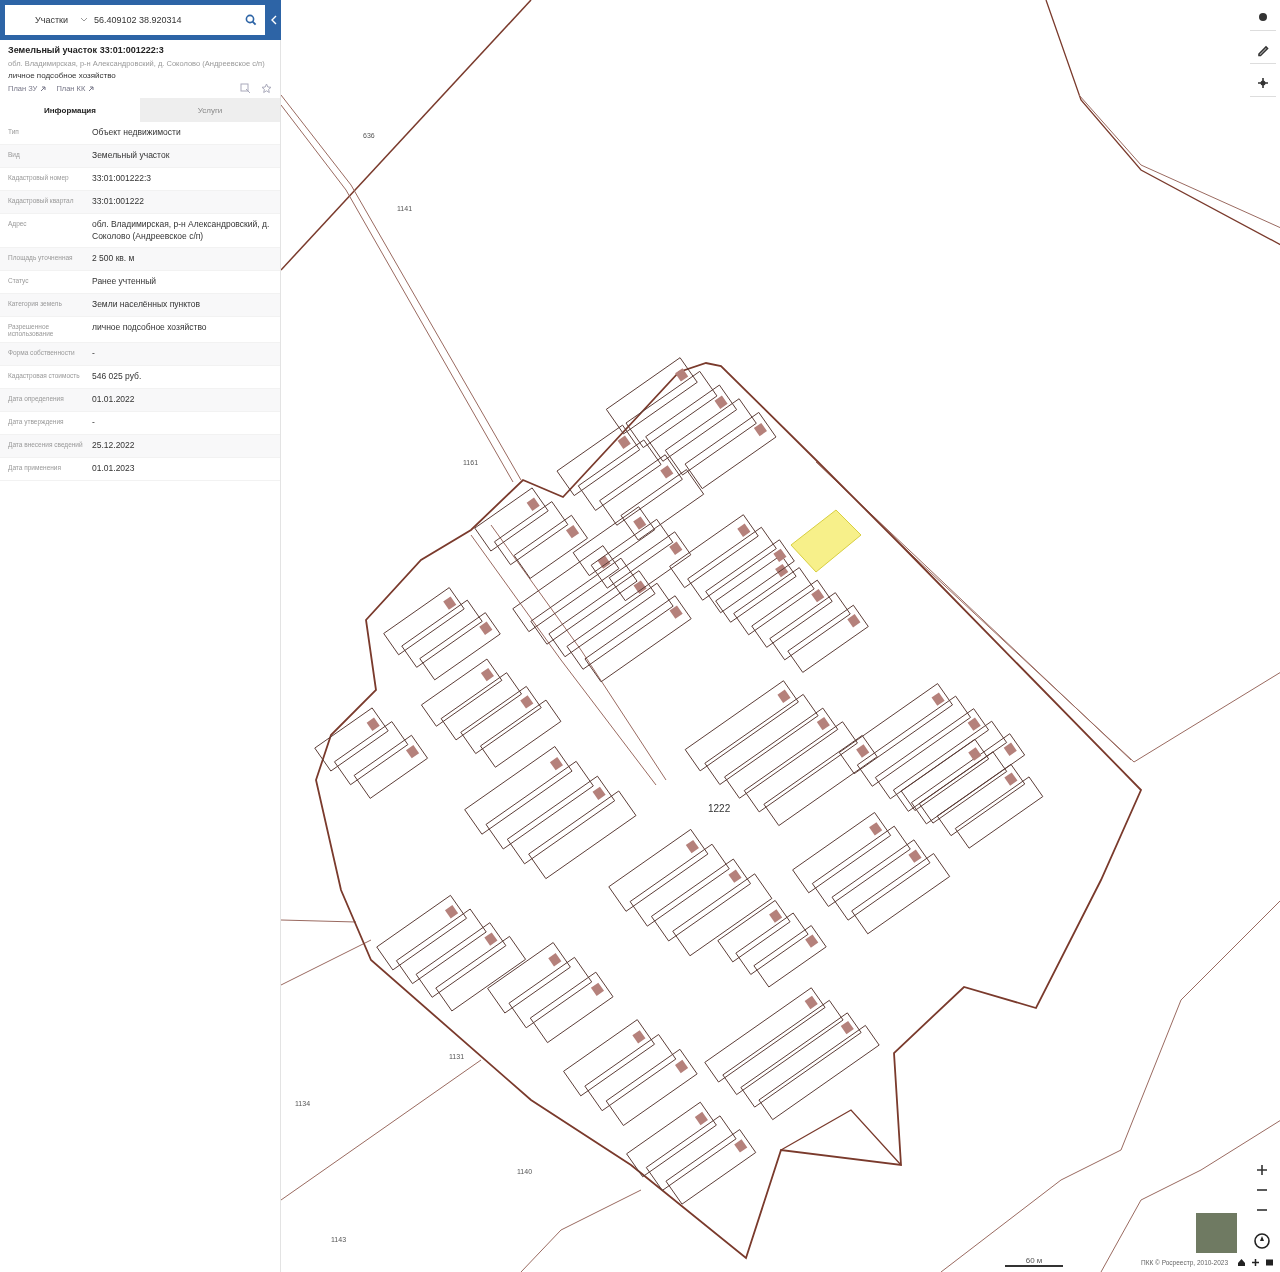  I want to click on field-value: 33:01:001222, so click(118, 201).